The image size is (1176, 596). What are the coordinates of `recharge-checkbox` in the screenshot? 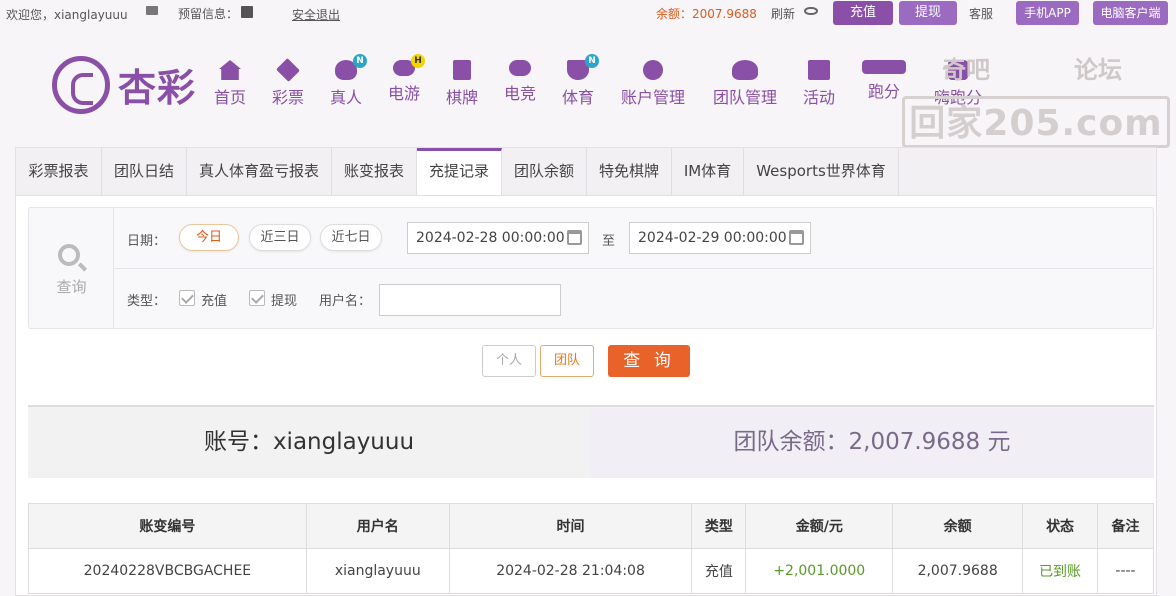 It's located at (187, 298).